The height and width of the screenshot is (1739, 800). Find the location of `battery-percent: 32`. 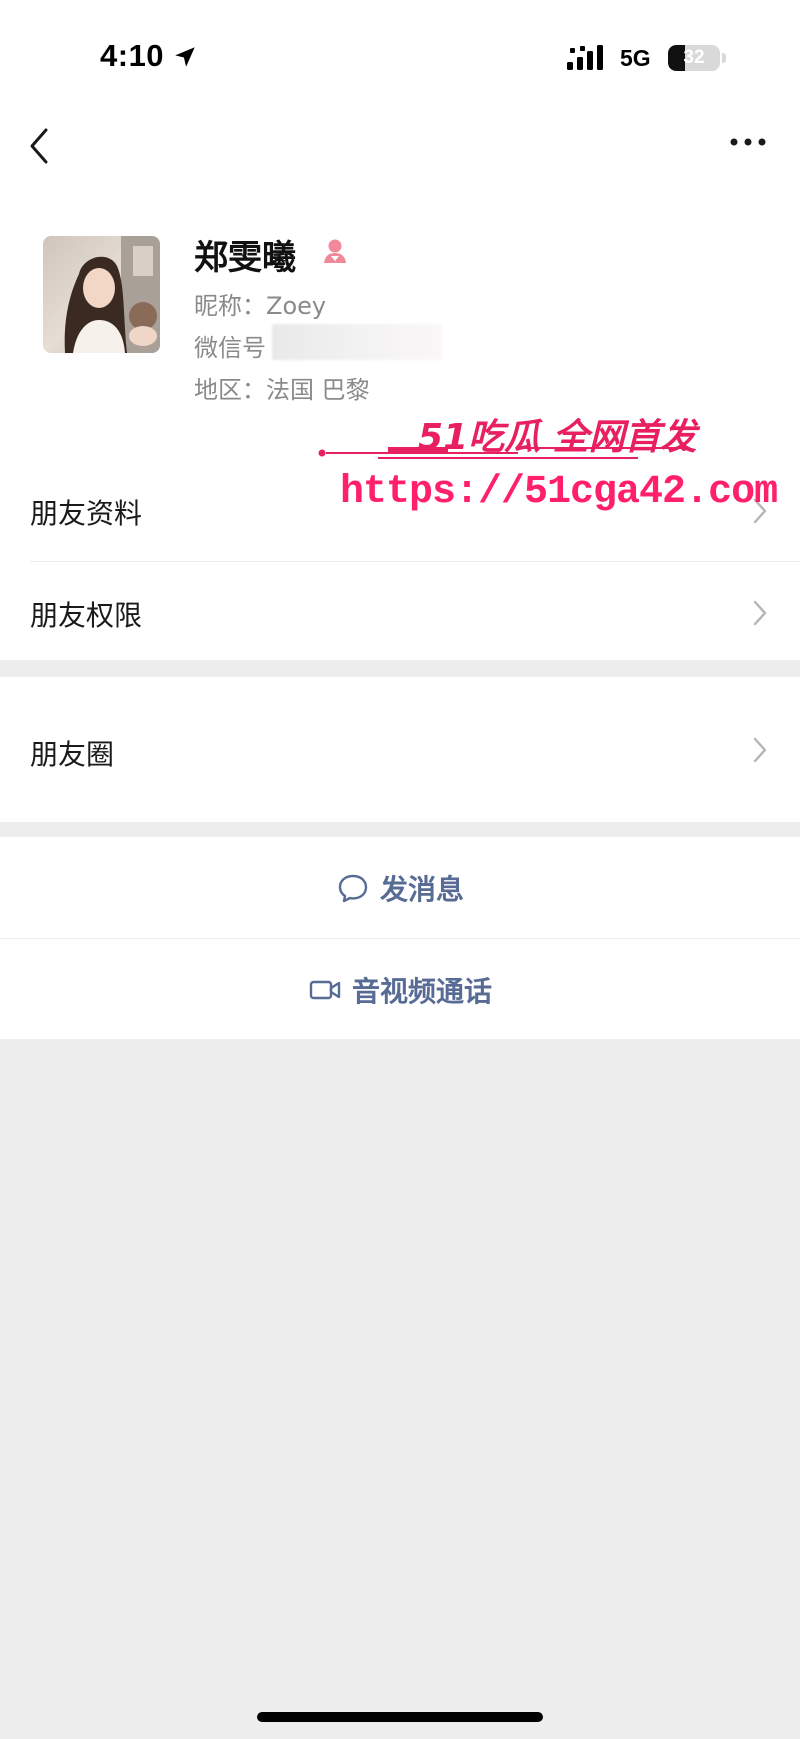

battery-percent: 32 is located at coordinates (694, 57).